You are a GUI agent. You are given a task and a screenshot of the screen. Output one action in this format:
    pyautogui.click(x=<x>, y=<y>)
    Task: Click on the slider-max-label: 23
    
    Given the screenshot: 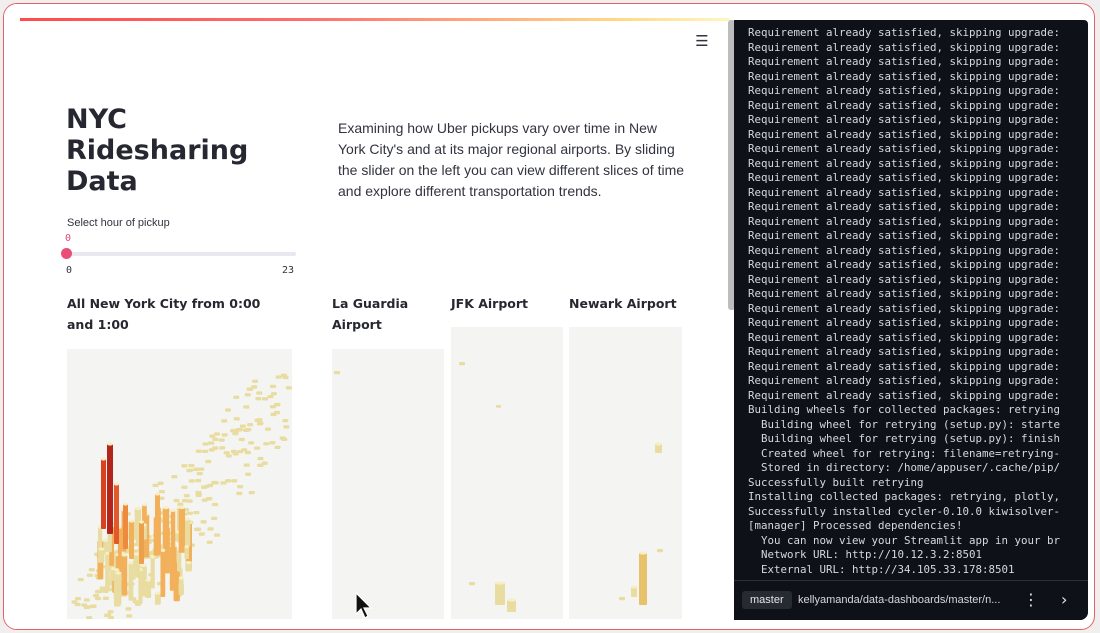 What is the action you would take?
    pyautogui.click(x=288, y=270)
    